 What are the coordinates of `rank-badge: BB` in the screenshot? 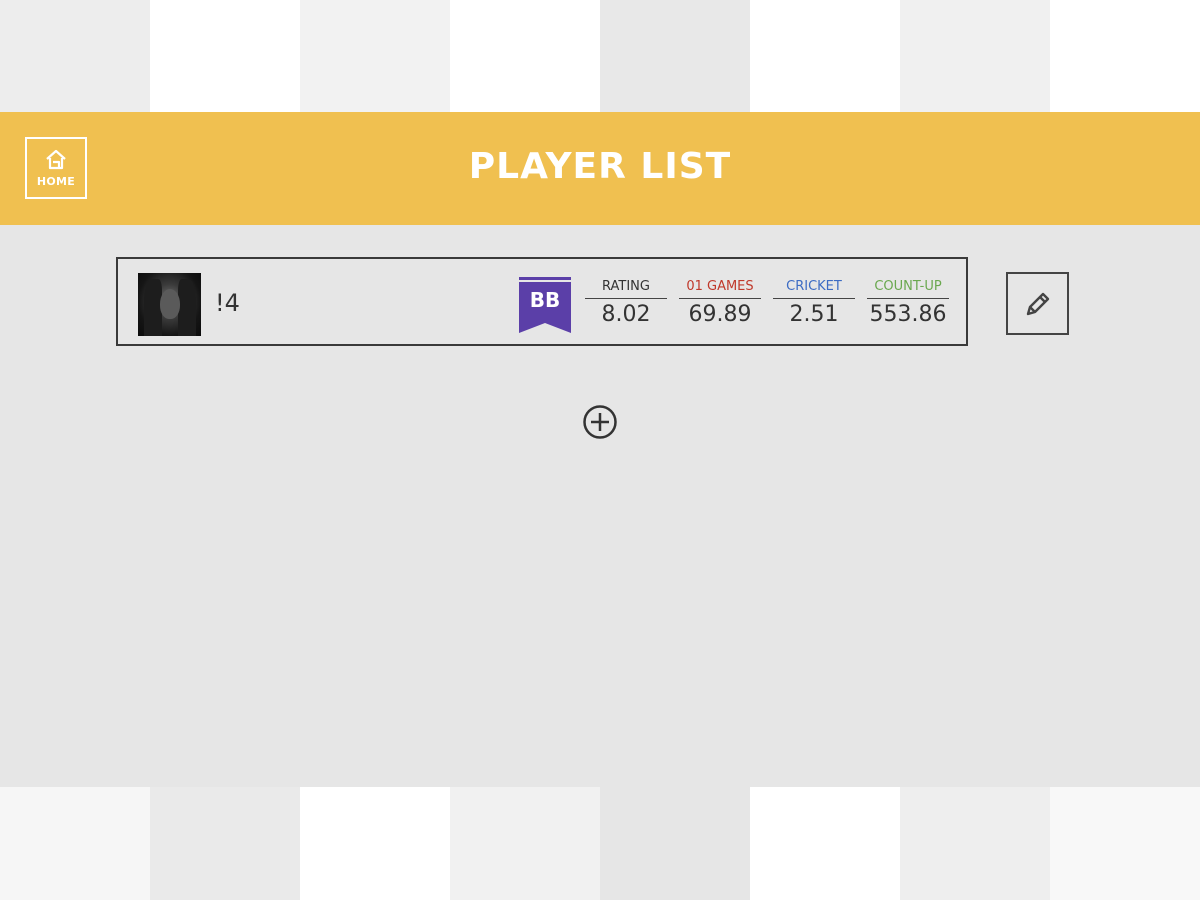 It's located at (545, 305).